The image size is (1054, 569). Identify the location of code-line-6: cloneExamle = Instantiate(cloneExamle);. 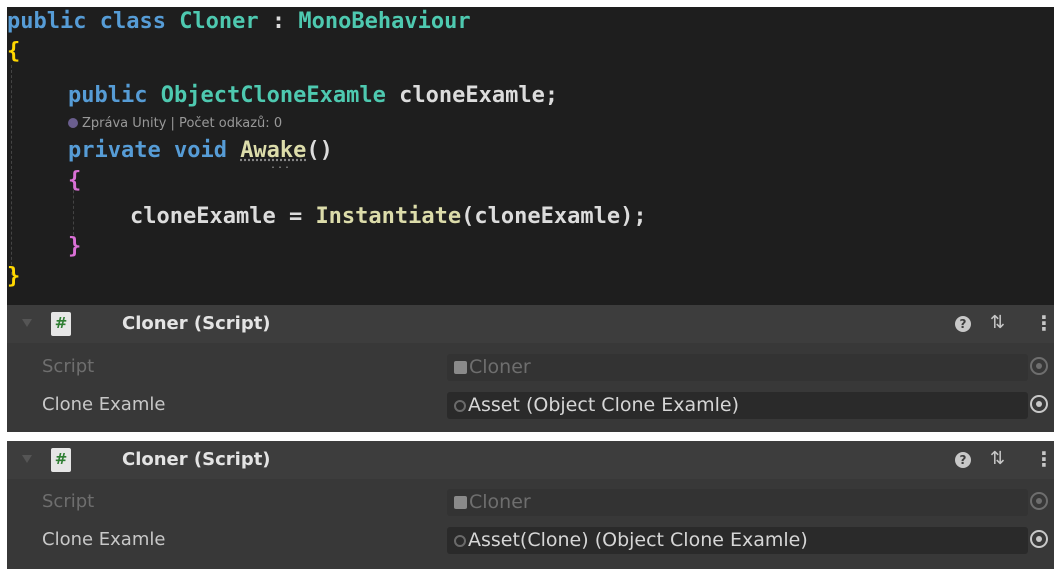
(388, 217).